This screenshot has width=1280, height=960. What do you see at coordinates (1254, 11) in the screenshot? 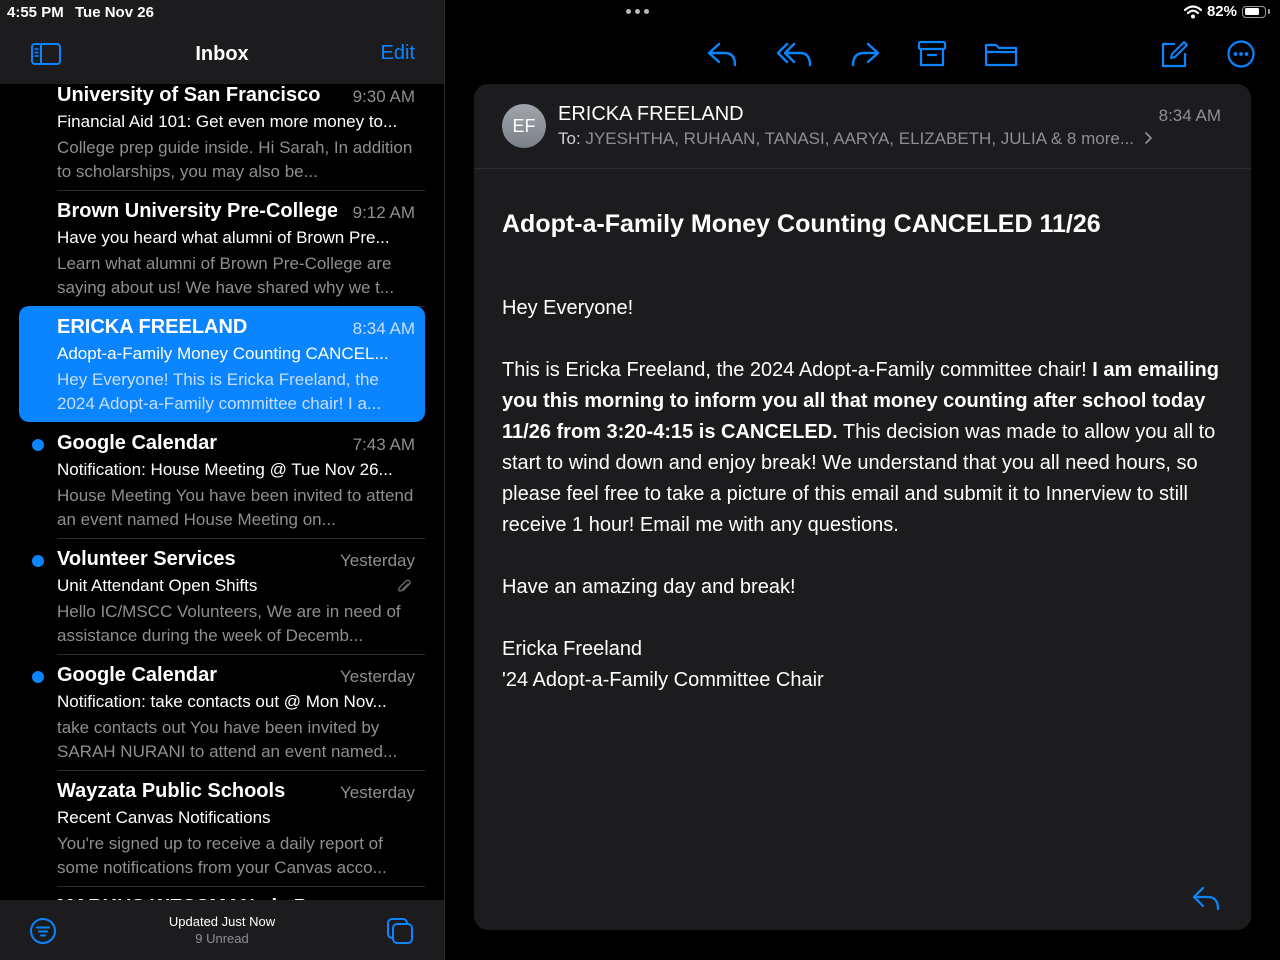
I see `battery-icon` at bounding box center [1254, 11].